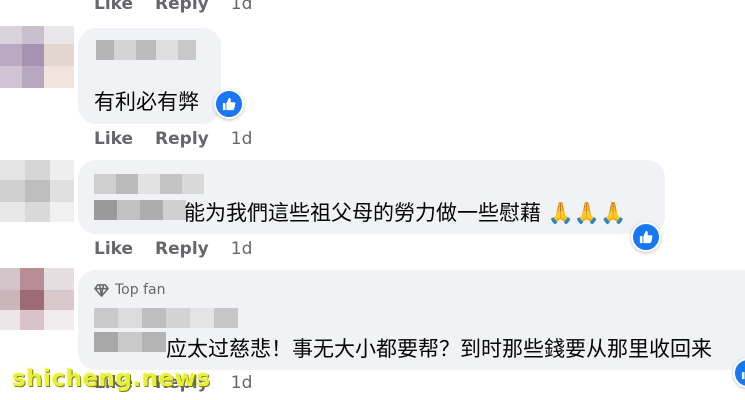 This screenshot has height=400, width=745. What do you see at coordinates (371, 197) in the screenshot?
I see `comment-bubble: 能为我們這些祖父母的勞力做一些慰藉 🙏🙏🙏` at bounding box center [371, 197].